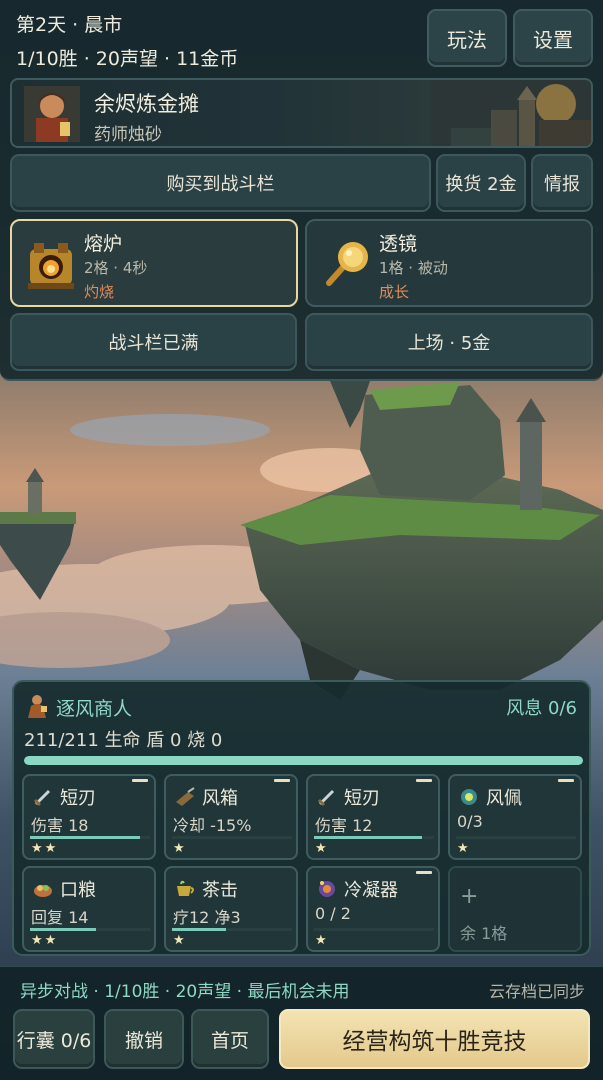  I want to click on intel-button: 情报, so click(562, 183).